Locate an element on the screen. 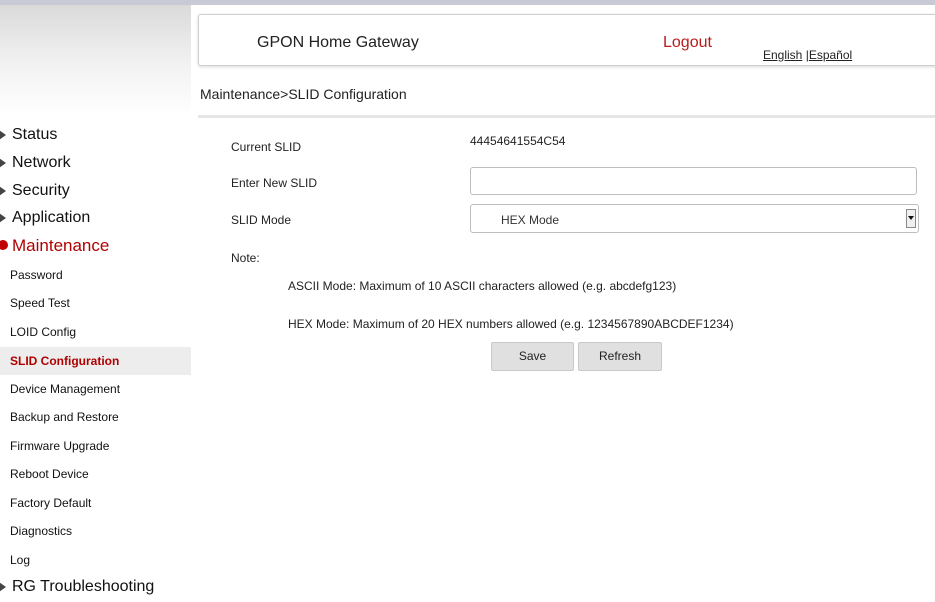 Image resolution: width=935 pixels, height=602 pixels. slid-mode-select: HEX Mode is located at coordinates (694, 218).